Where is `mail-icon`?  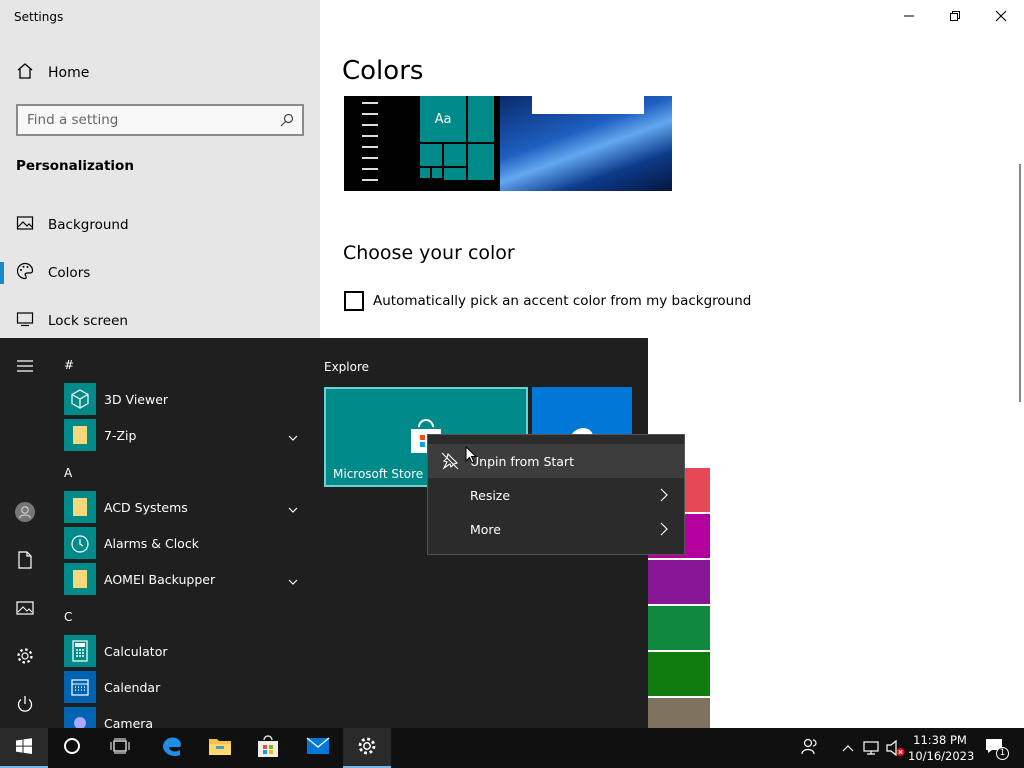 mail-icon is located at coordinates (318, 748).